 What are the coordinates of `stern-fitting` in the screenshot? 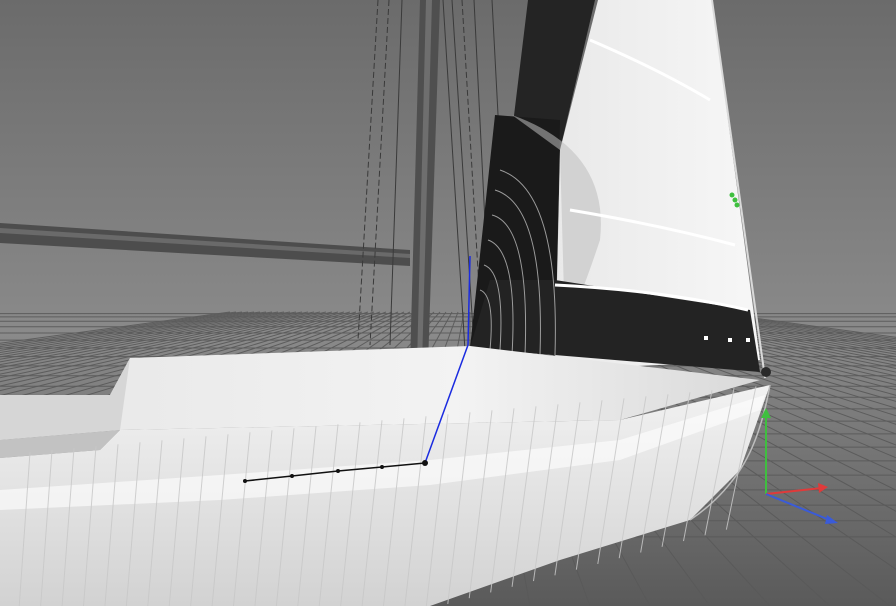 It's located at (766, 372).